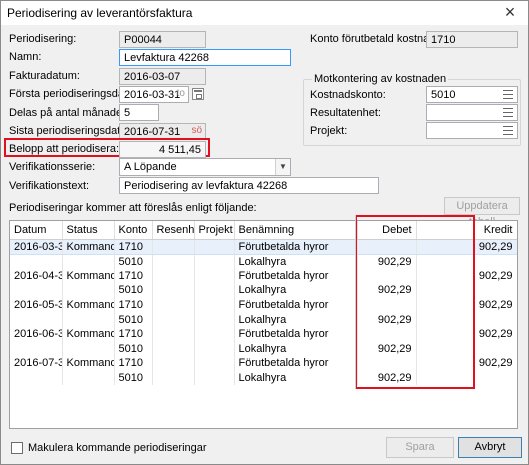  Describe the element at coordinates (162, 39) in the screenshot. I see `periodisering-field: P00044` at that location.